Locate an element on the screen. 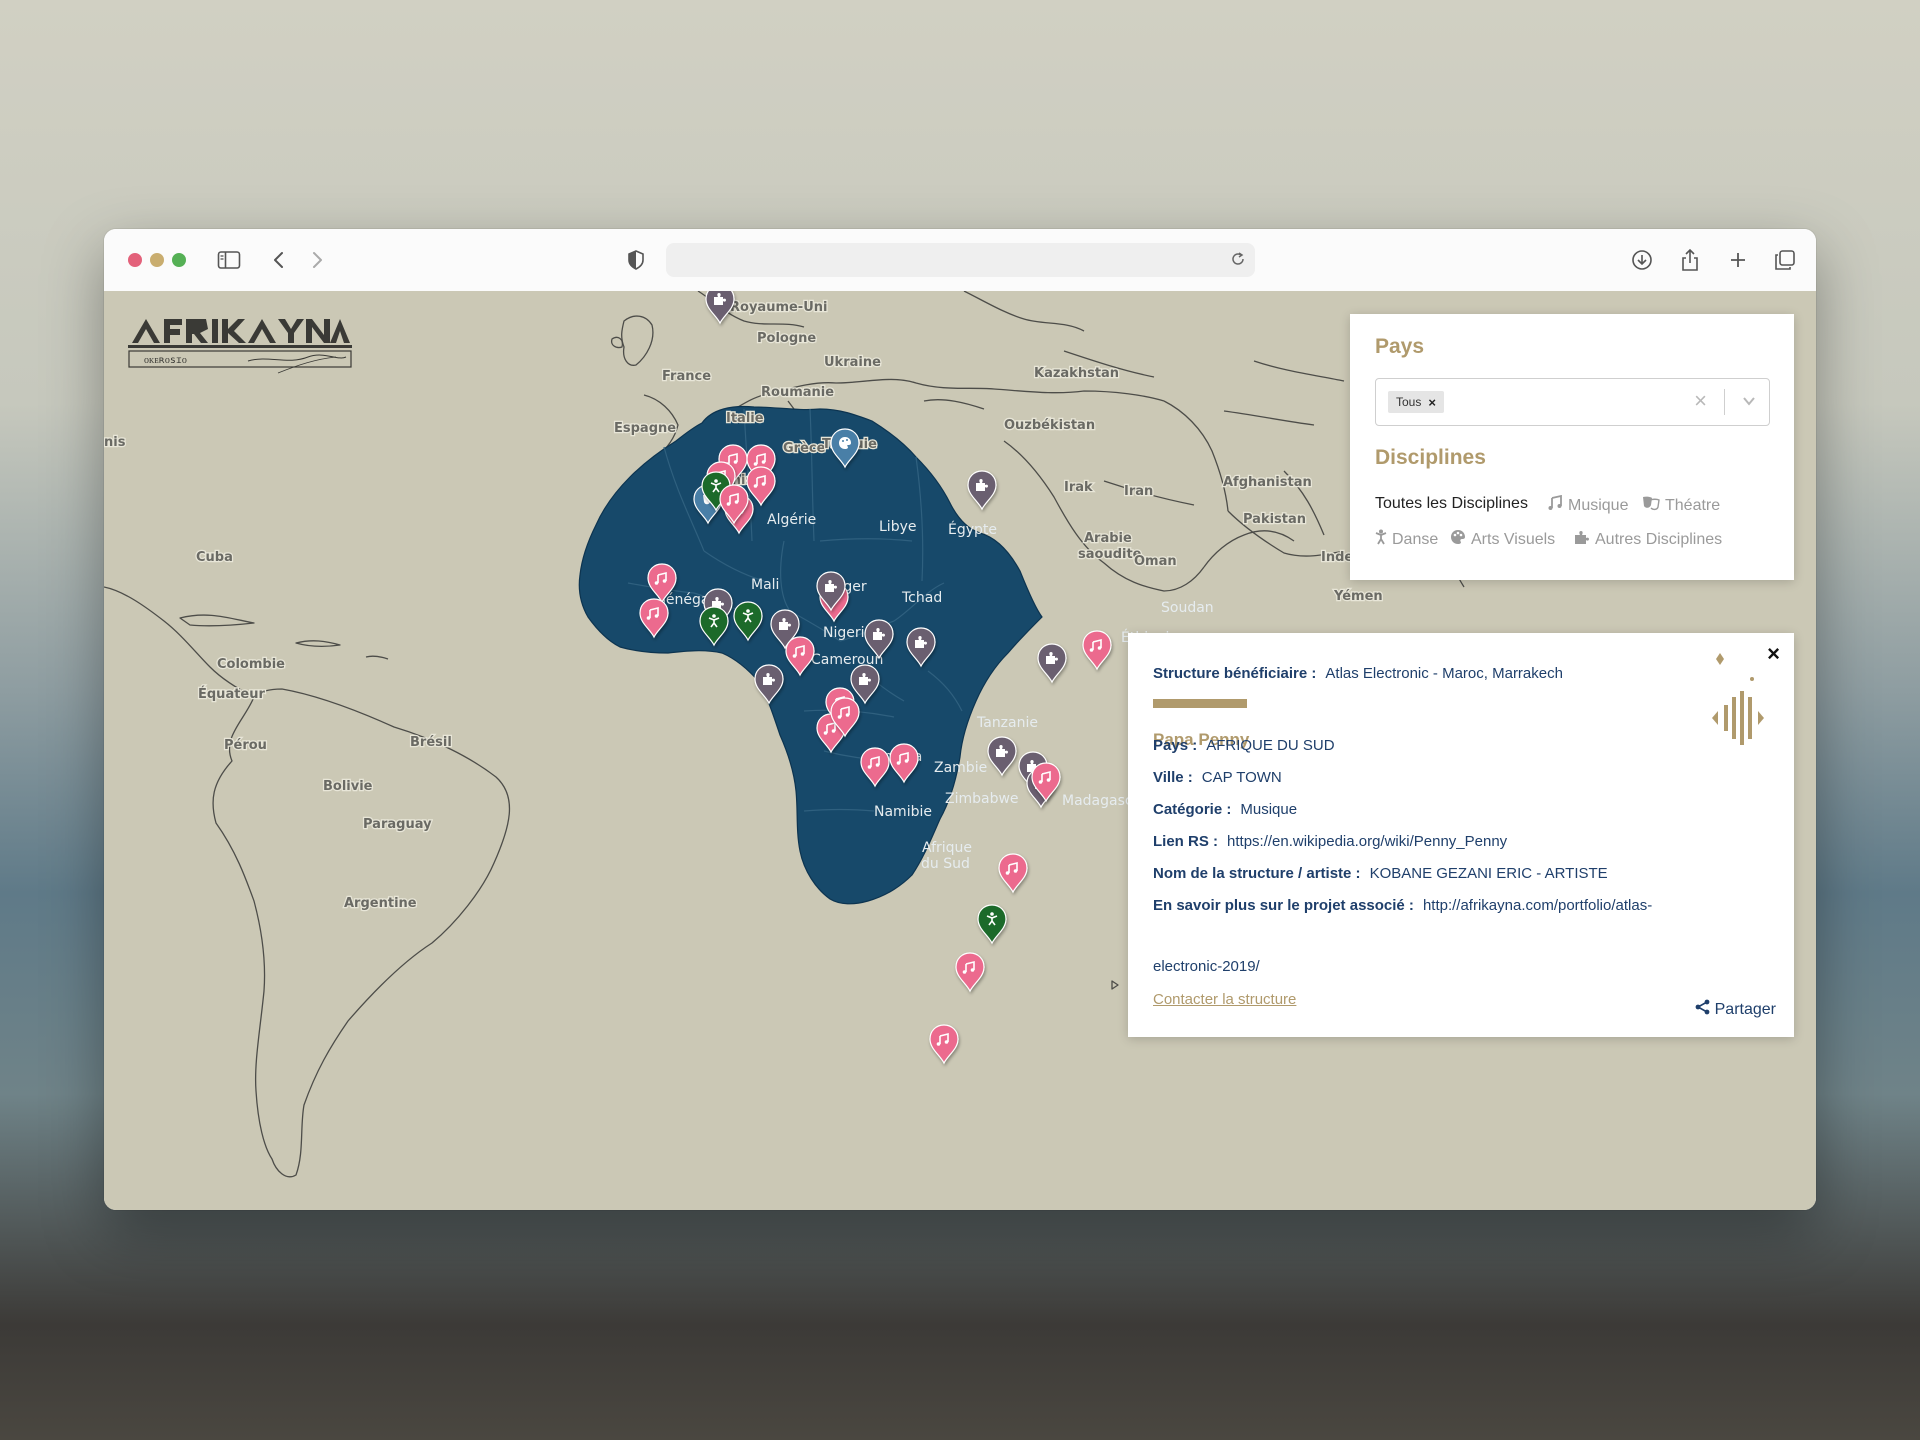  pays-tag: Tous × is located at coordinates (1416, 402).